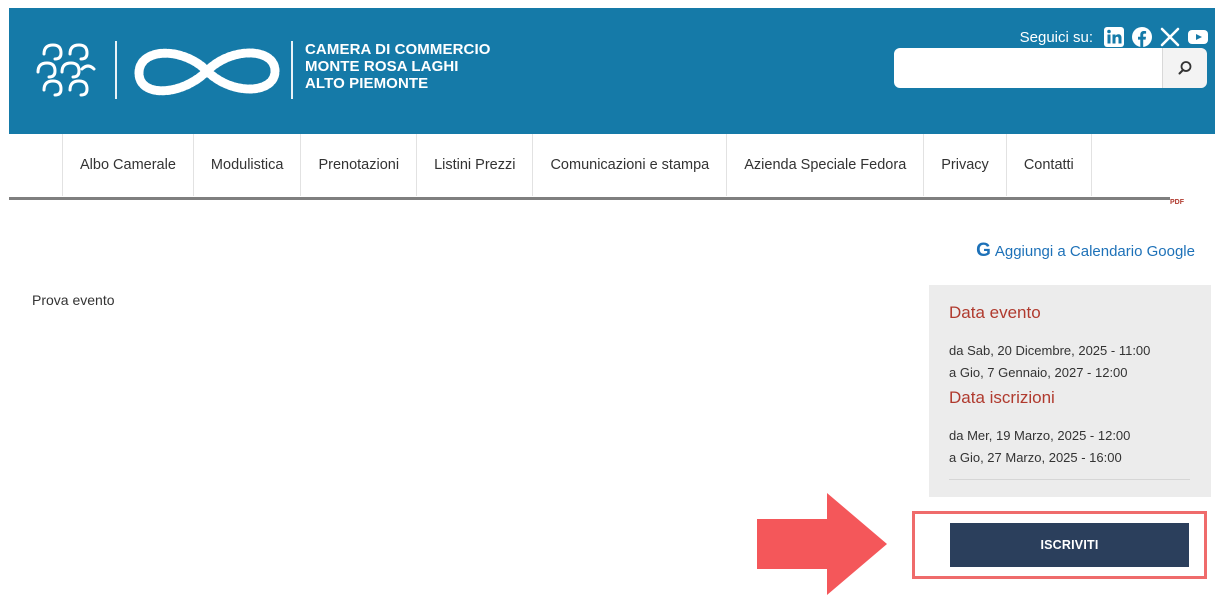 The width and height of the screenshot is (1215, 595). What do you see at coordinates (1142, 37) in the screenshot?
I see `facebook-icon` at bounding box center [1142, 37].